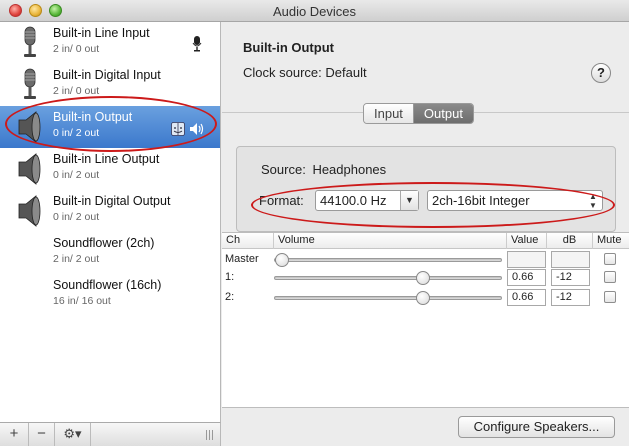  What do you see at coordinates (110, 253) in the screenshot?
I see `device-item-soundflower-2ch: Soundflower (2ch) 2 in/ 2 out` at bounding box center [110, 253].